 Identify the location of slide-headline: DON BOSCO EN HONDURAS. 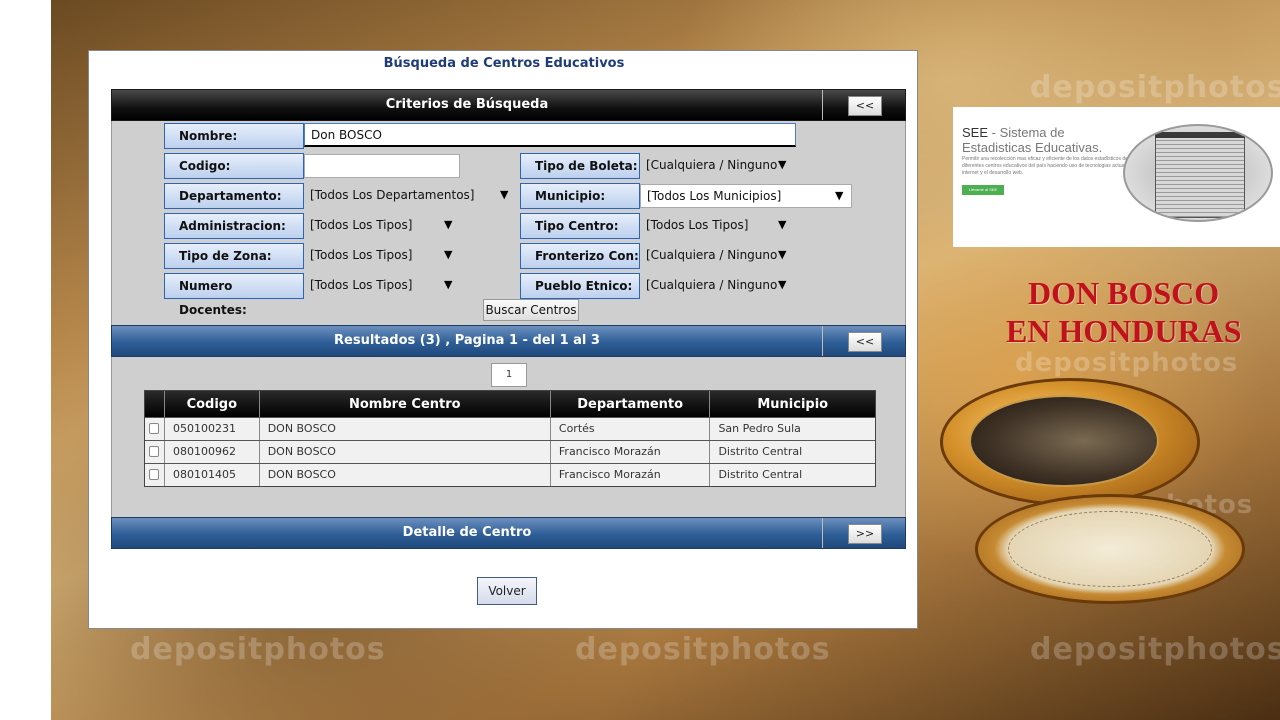
(1140, 312).